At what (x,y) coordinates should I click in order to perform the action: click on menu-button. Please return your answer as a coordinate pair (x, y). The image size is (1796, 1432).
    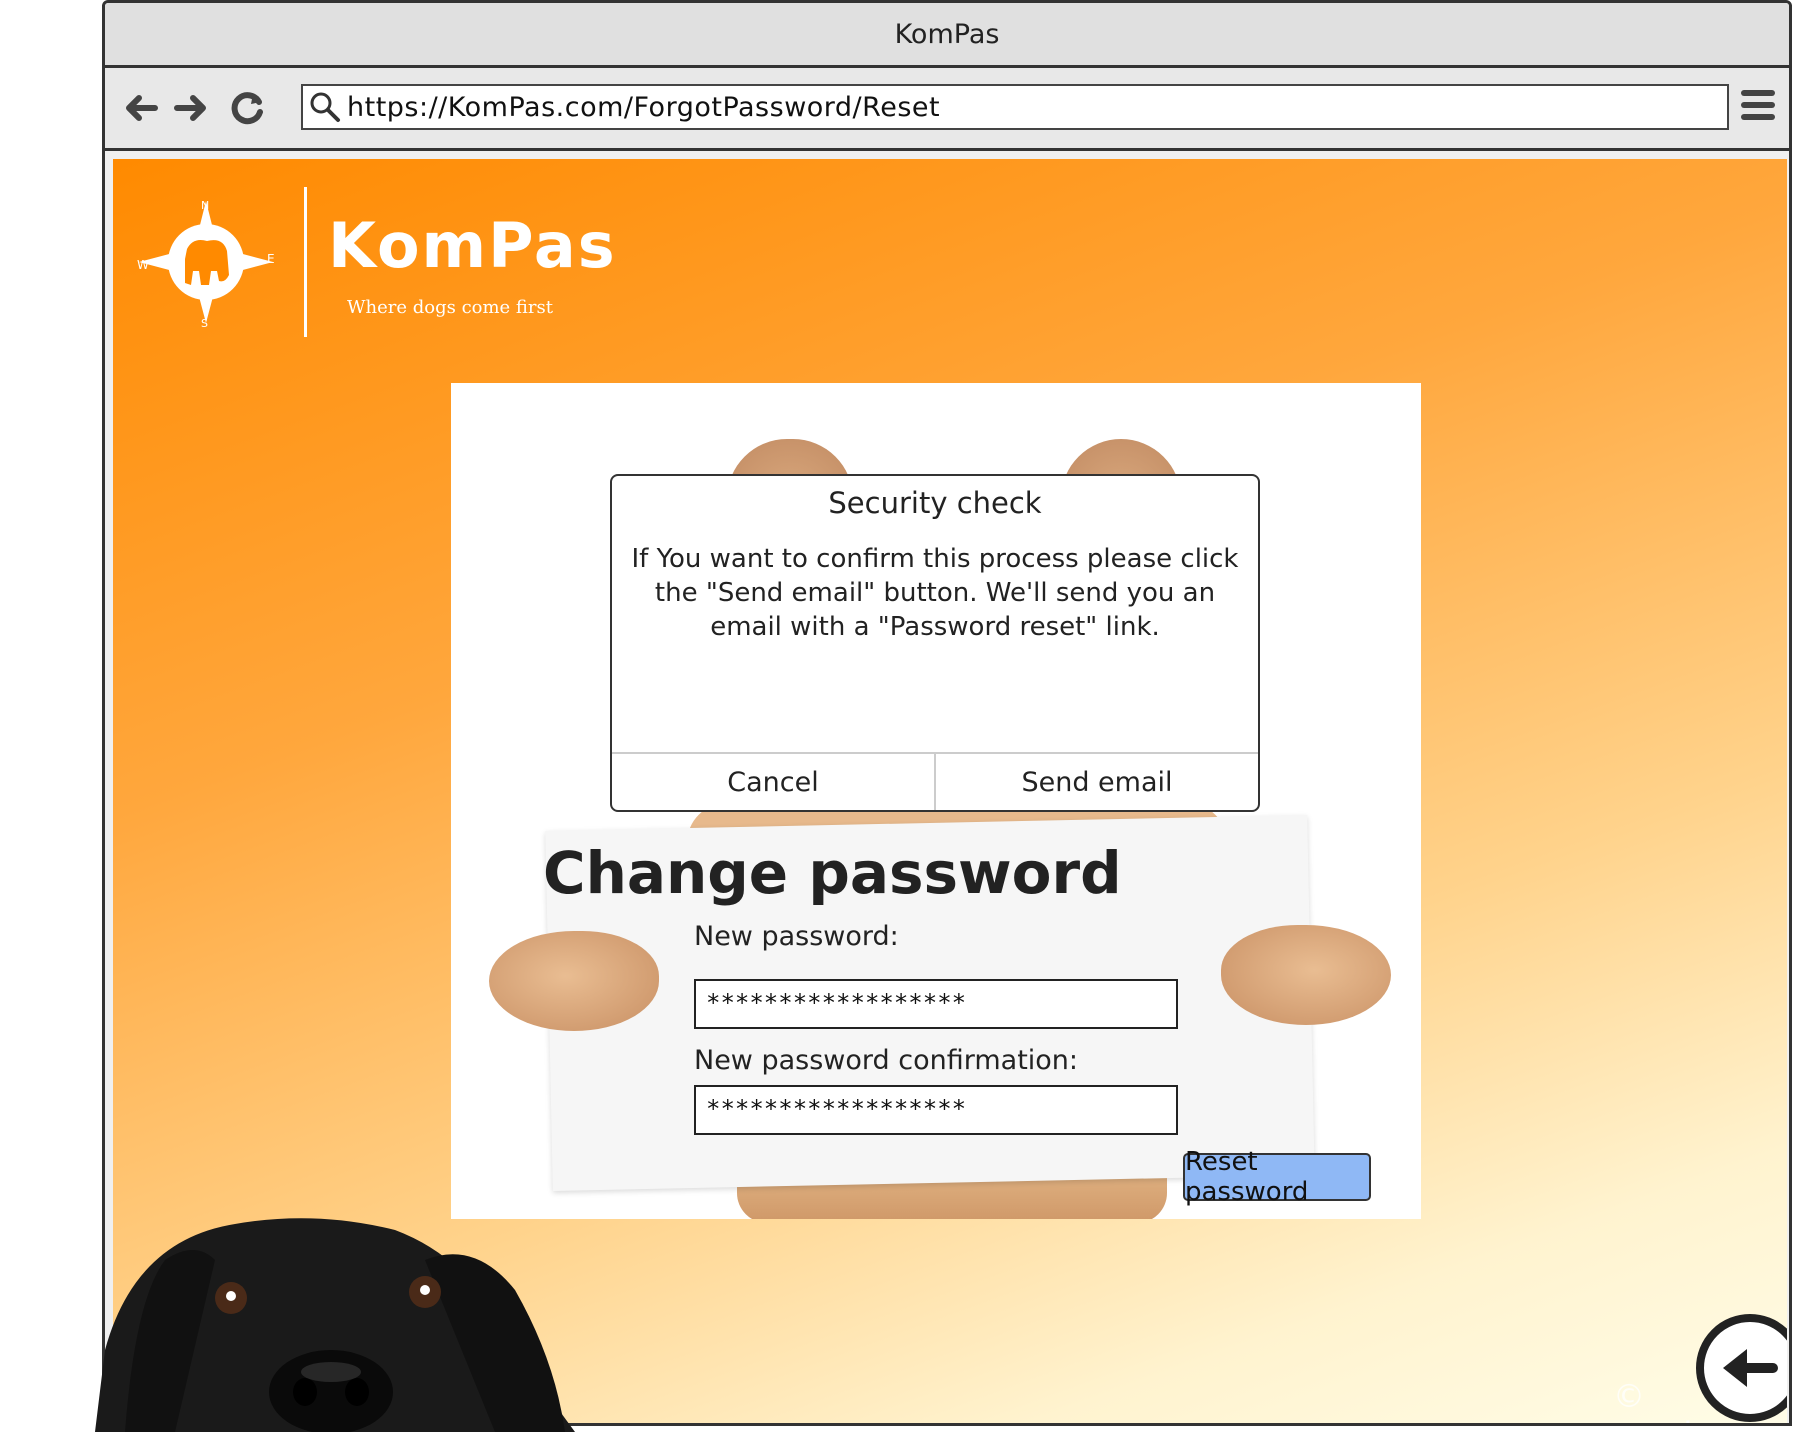
    Looking at the image, I should click on (1758, 108).